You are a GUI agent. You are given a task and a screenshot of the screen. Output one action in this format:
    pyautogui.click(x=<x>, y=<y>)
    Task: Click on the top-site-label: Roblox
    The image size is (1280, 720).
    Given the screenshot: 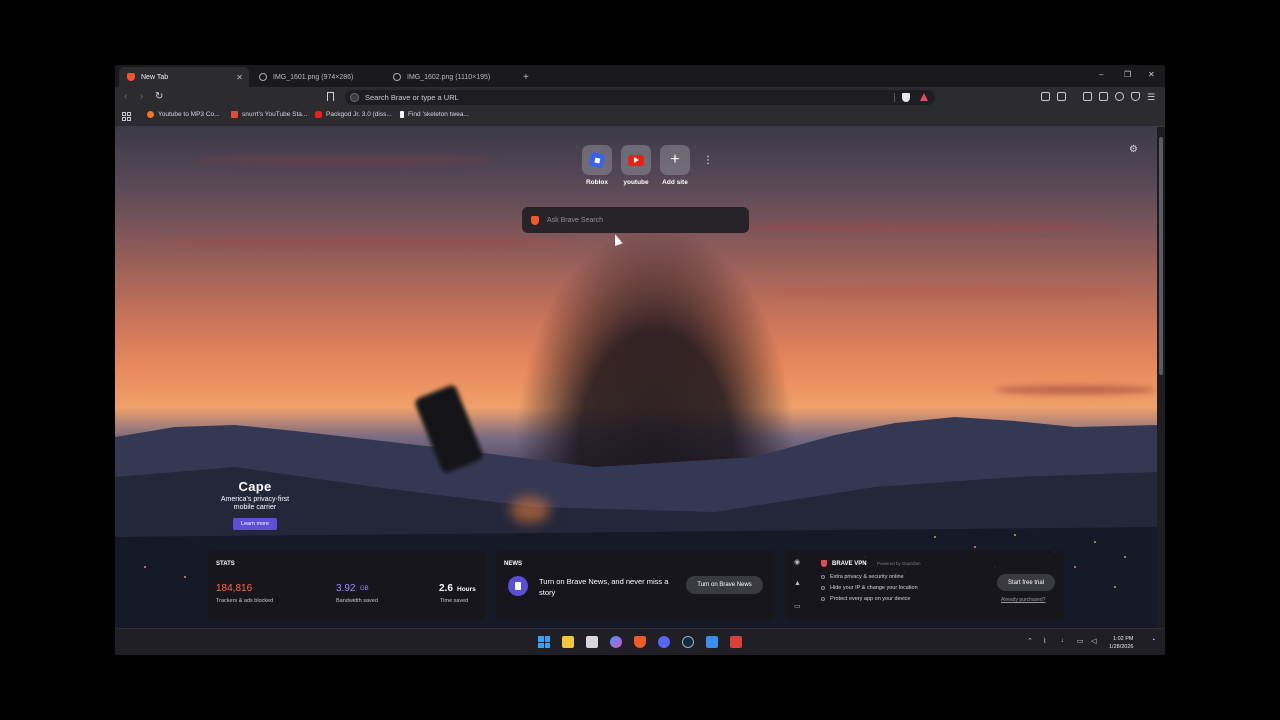 What is the action you would take?
    pyautogui.click(x=597, y=182)
    